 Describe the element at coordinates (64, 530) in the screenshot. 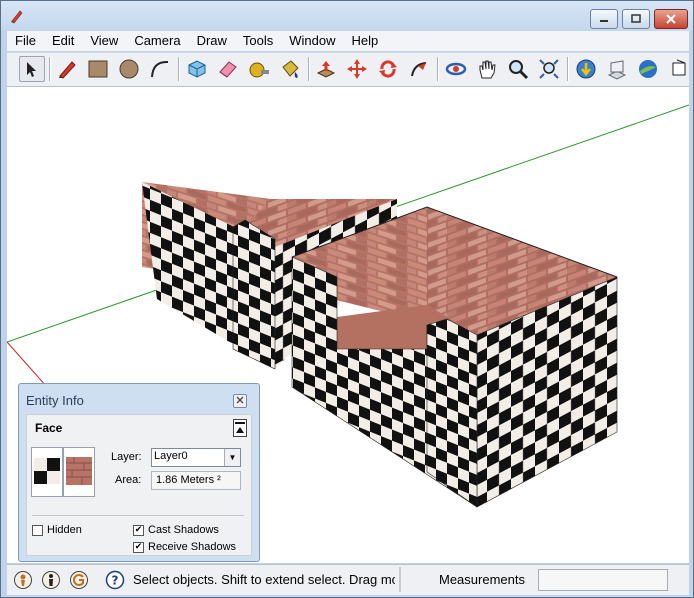

I see `hidden-label: Hidden` at that location.